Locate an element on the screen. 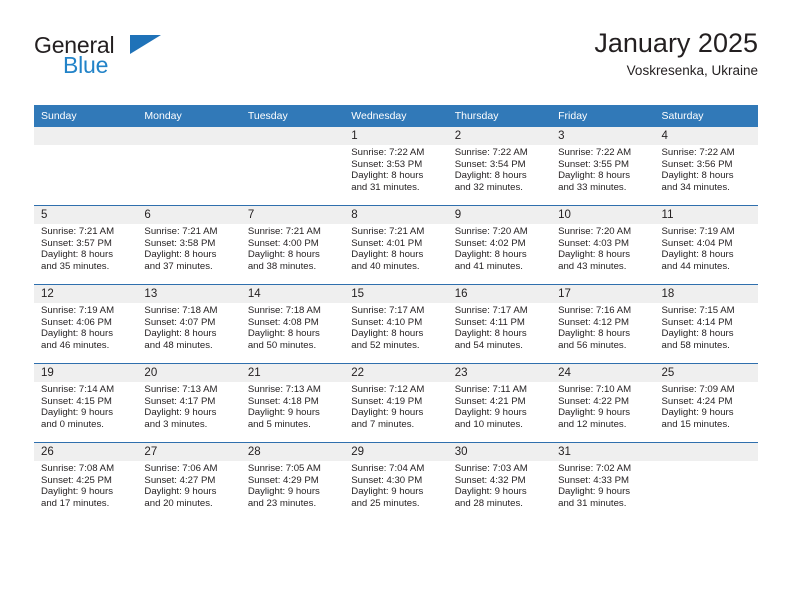  sunrise-text: Sunrise: 7:06 AM is located at coordinates (181, 468).